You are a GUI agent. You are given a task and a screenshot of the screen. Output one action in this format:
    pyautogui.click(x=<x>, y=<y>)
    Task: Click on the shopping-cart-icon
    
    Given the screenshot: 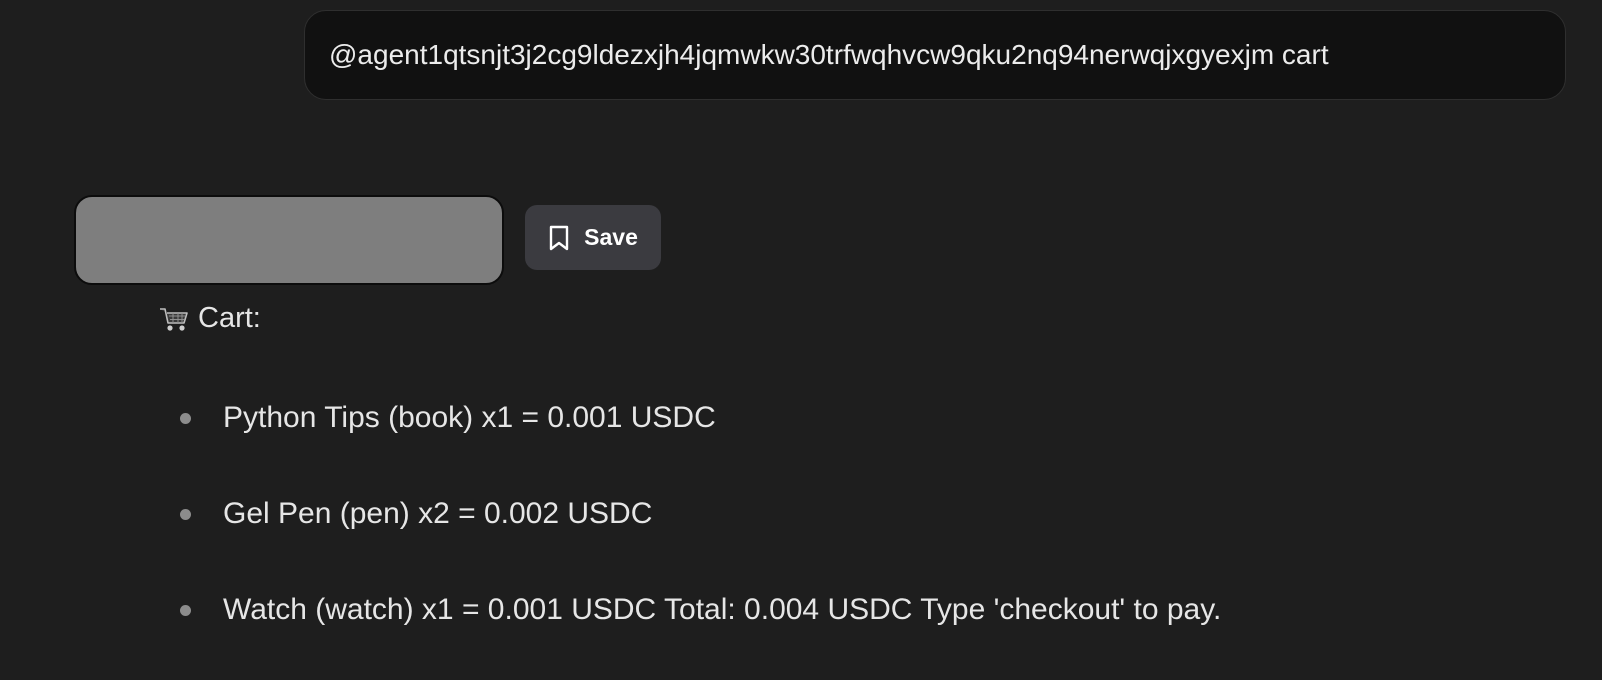 What is the action you would take?
    pyautogui.click(x=174, y=319)
    